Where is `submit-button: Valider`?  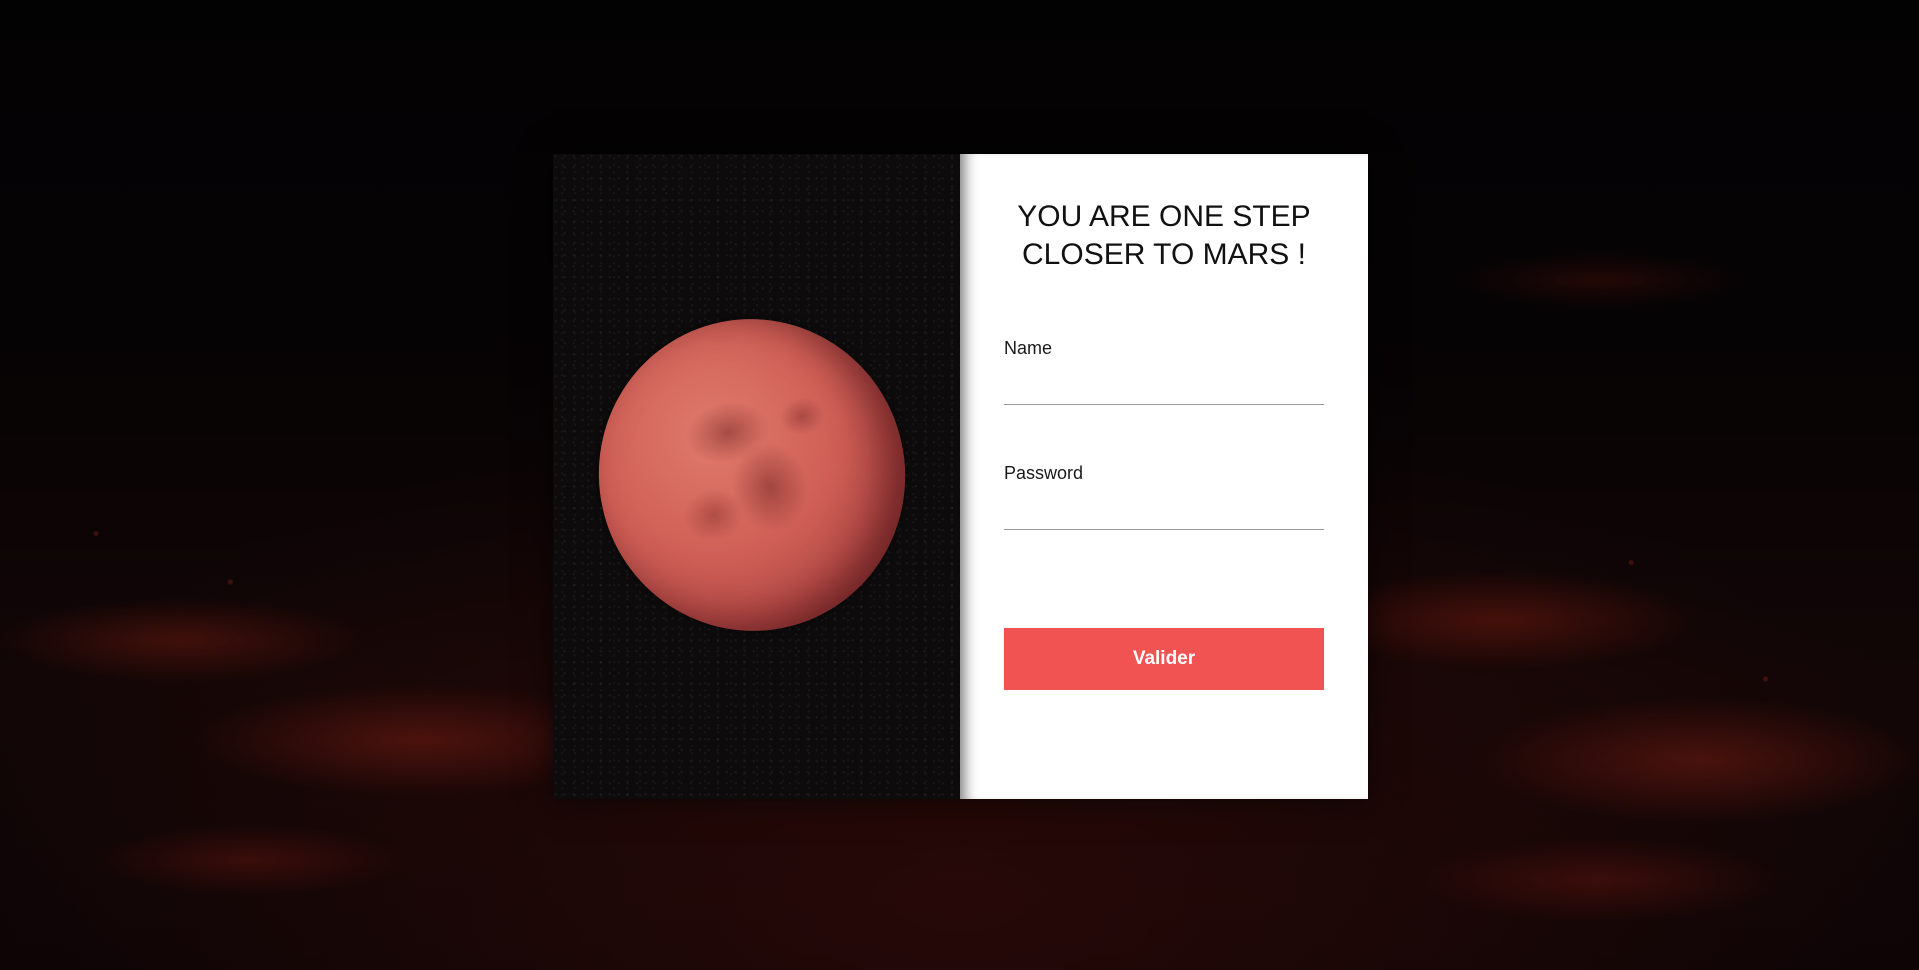 submit-button: Valider is located at coordinates (1164, 659).